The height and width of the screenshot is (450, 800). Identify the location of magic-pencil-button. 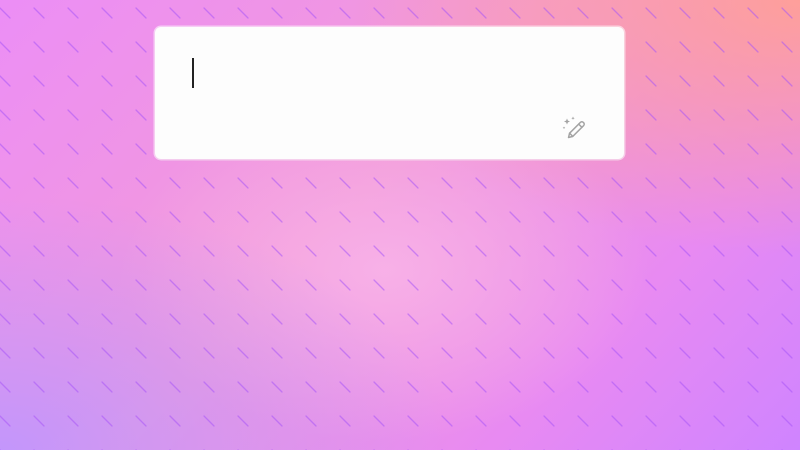
(575, 129).